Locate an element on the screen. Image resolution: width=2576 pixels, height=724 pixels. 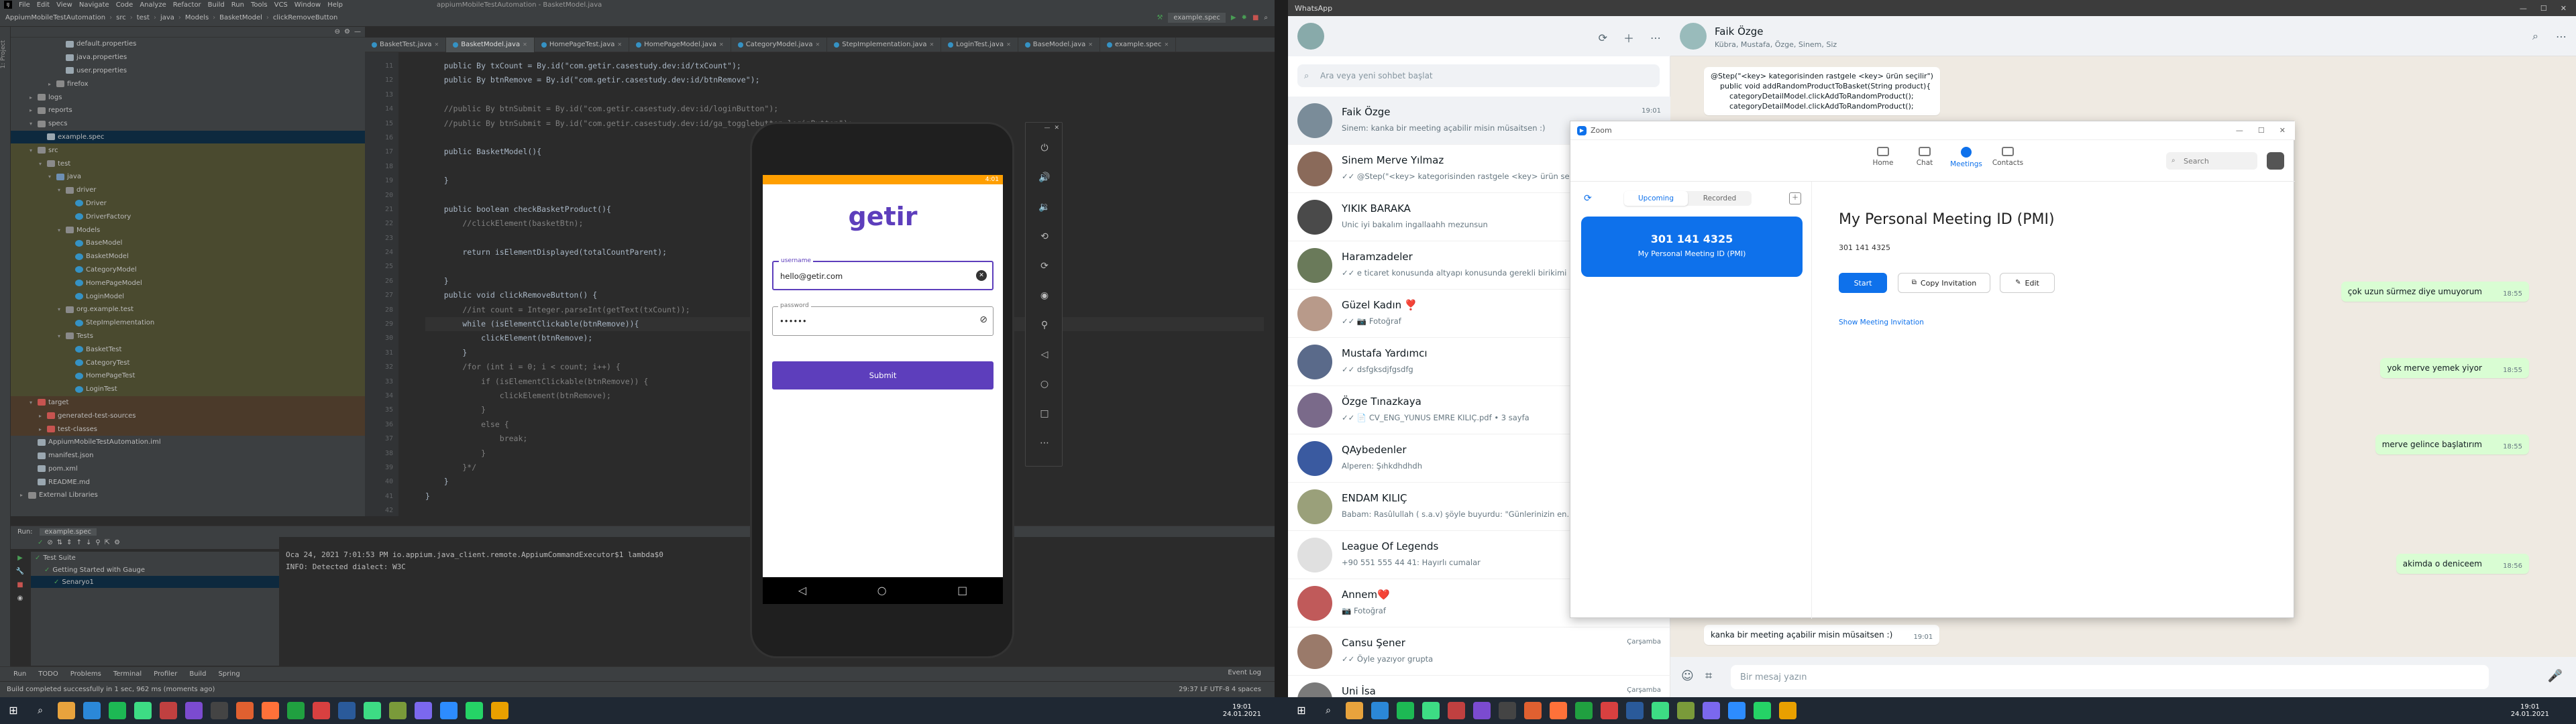
menu-view: View is located at coordinates (64, 5).